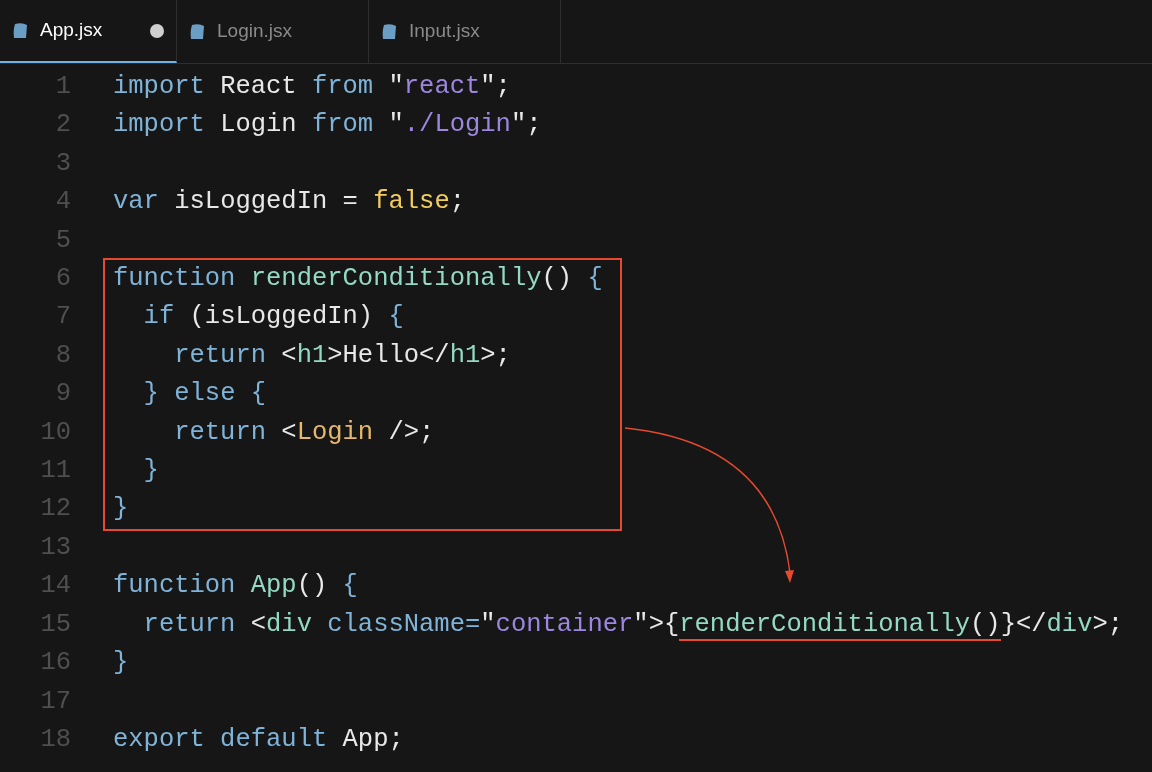 The height and width of the screenshot is (772, 1152). Describe the element at coordinates (312, 86) in the screenshot. I see `code-line: import React from "react";` at that location.